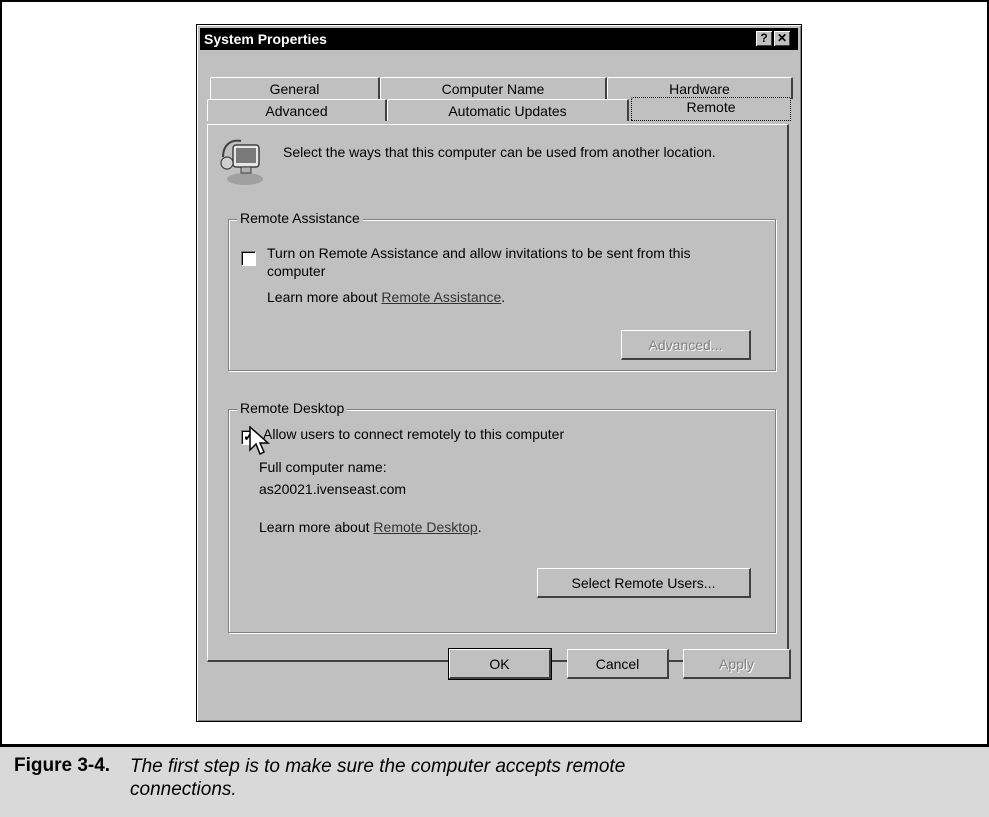  I want to click on remote-assistance-checkbox, so click(248, 258).